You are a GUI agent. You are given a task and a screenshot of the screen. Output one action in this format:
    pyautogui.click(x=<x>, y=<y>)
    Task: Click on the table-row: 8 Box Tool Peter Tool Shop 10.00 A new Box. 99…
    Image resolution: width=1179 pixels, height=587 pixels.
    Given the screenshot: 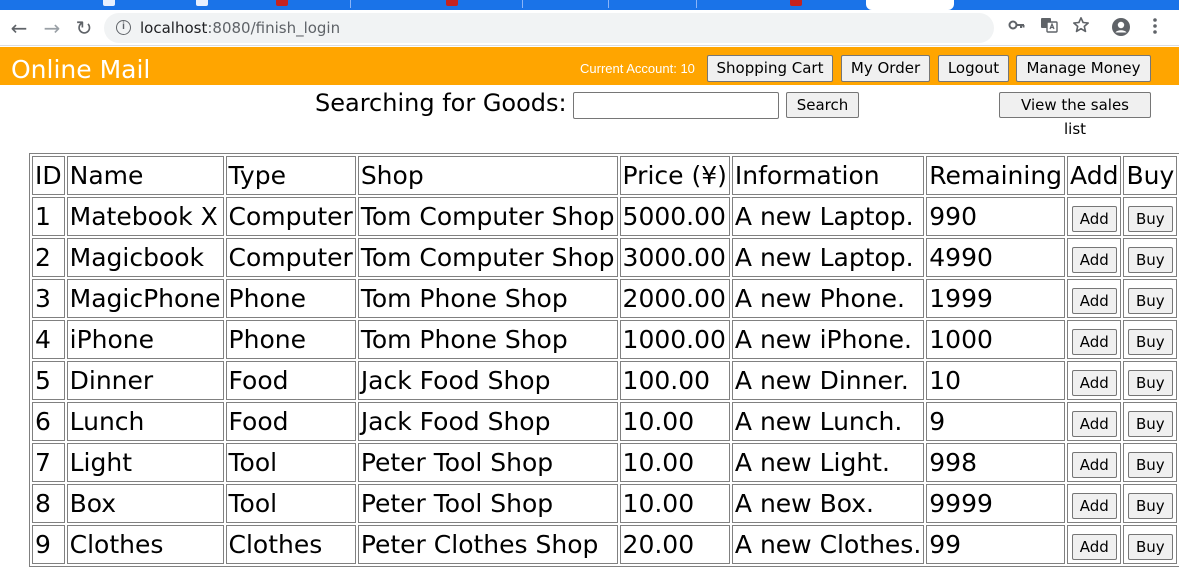 What is the action you would take?
    pyautogui.click(x=605, y=503)
    